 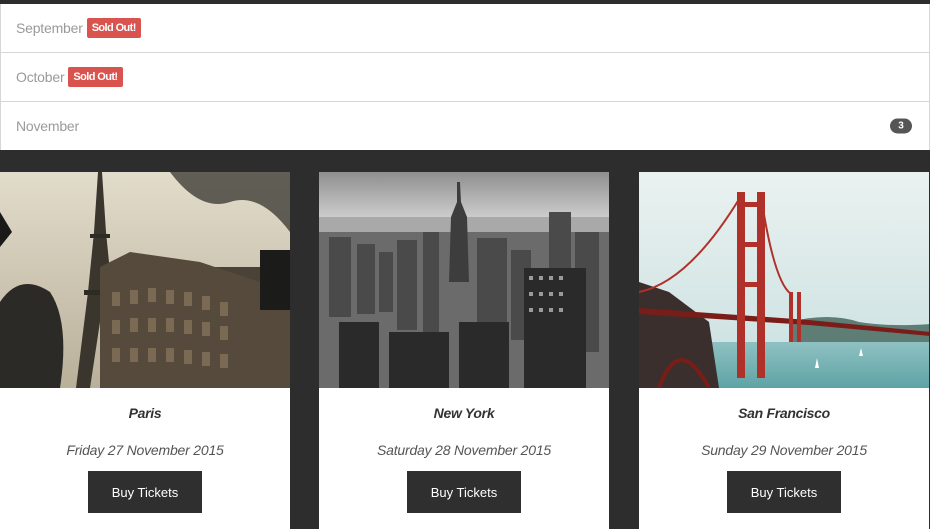 What do you see at coordinates (145, 280) in the screenshot?
I see `eiffel-tower-photo` at bounding box center [145, 280].